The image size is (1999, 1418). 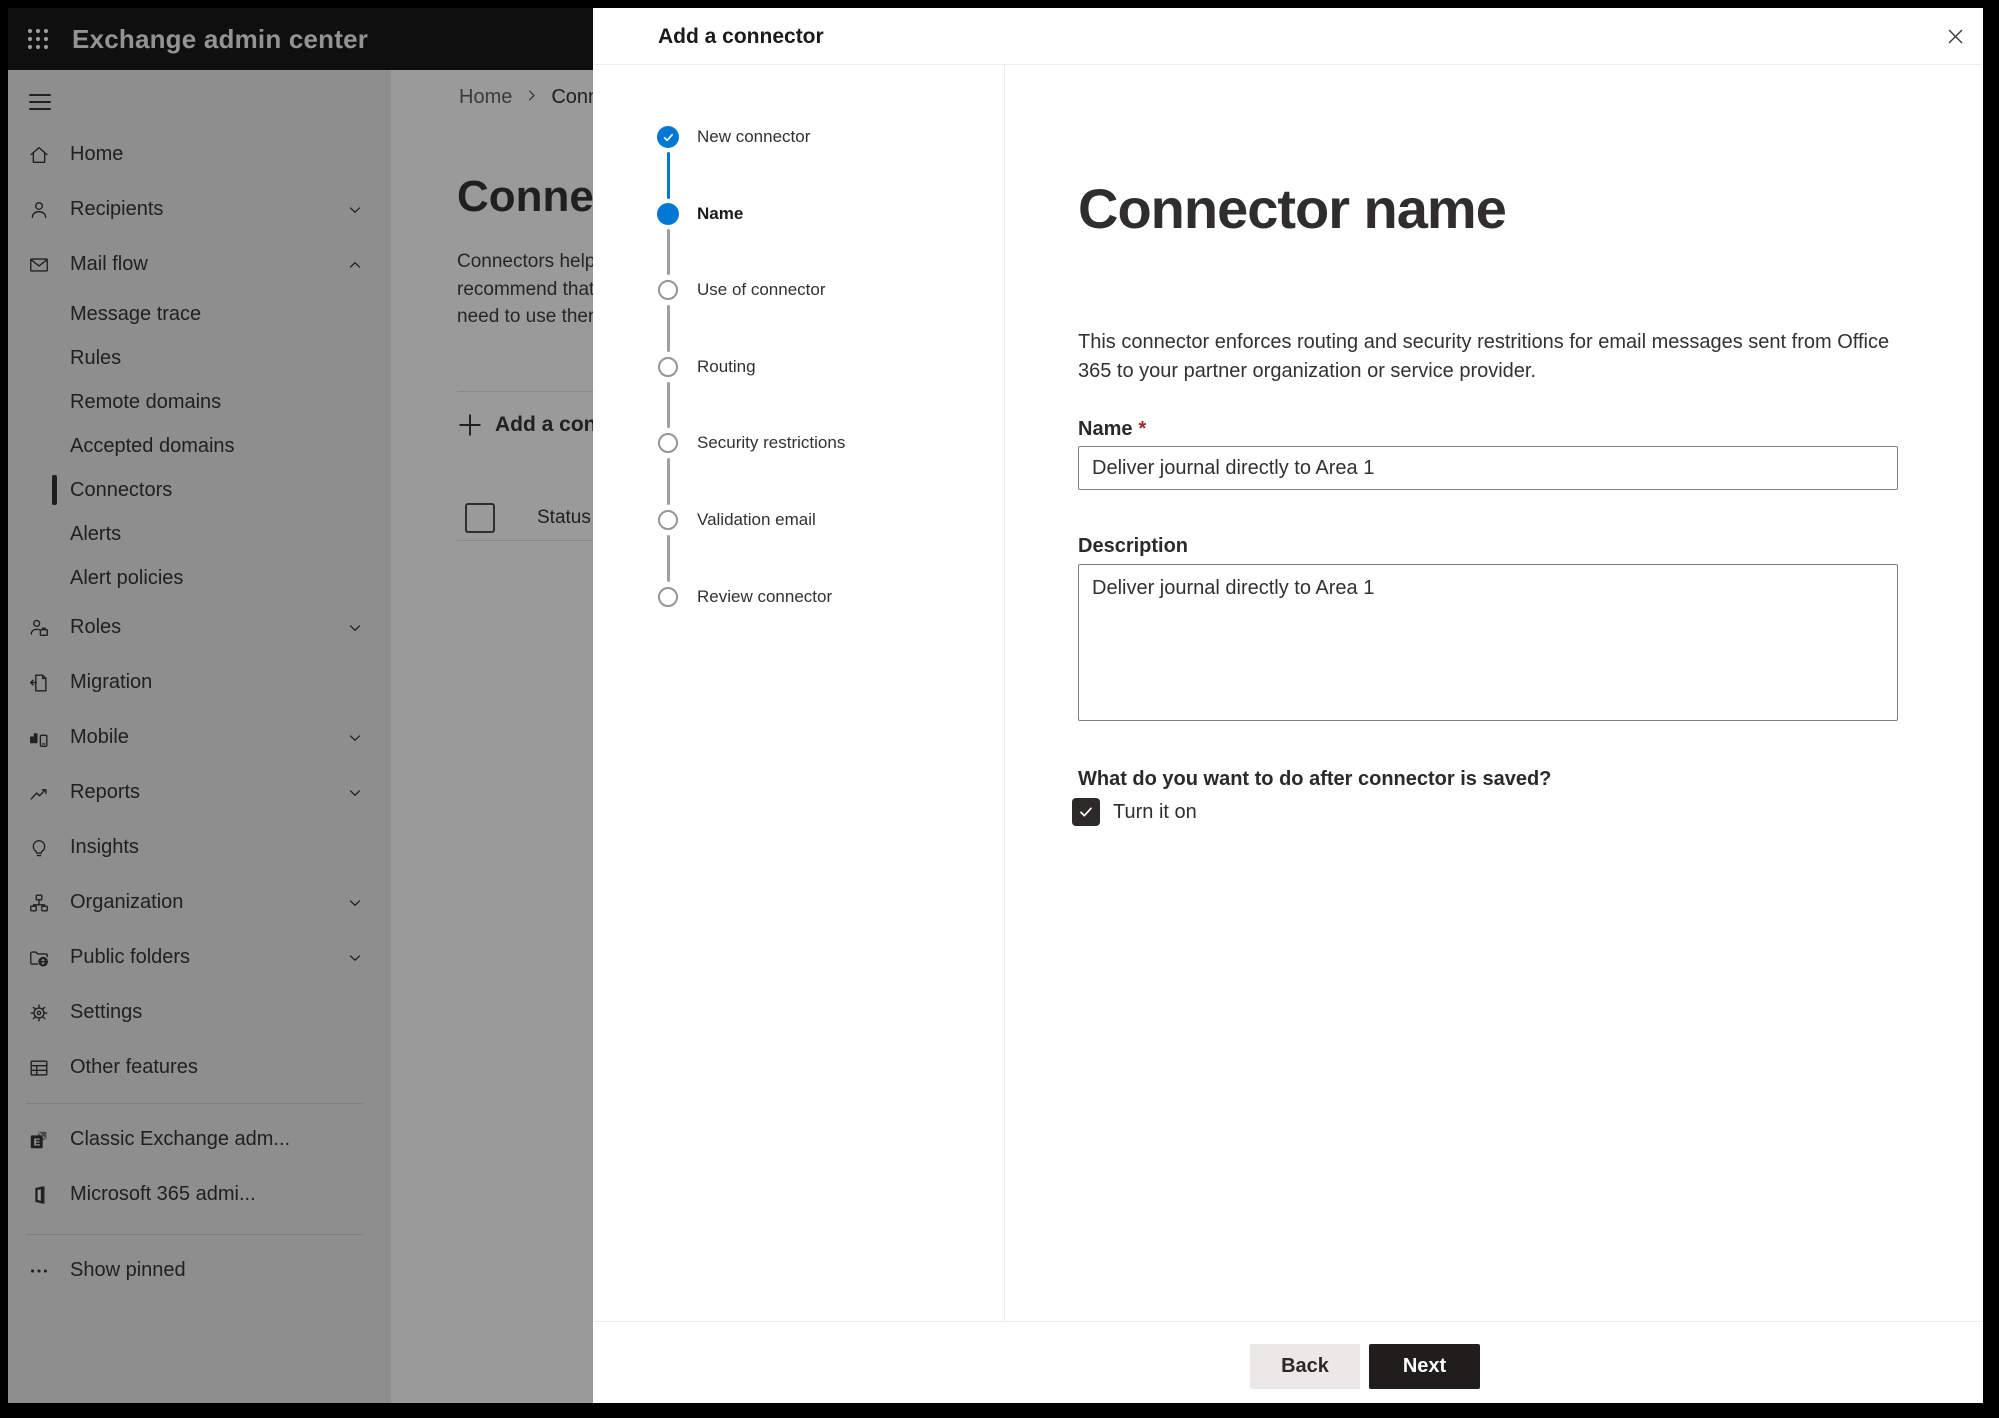 I want to click on back-button: Back, so click(x=1305, y=1366).